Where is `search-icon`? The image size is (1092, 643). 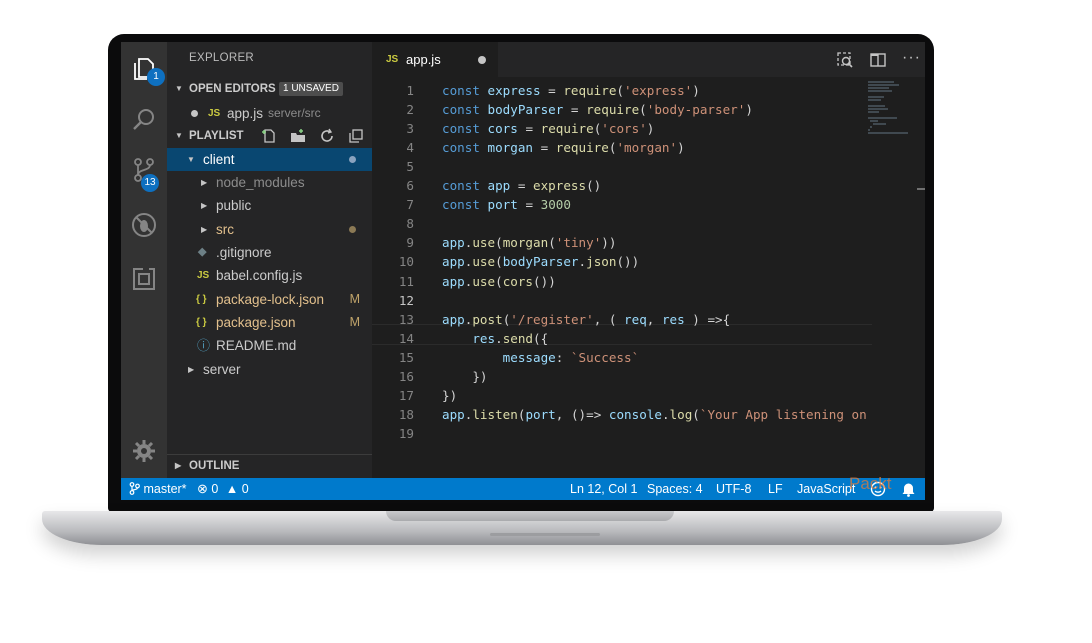 search-icon is located at coordinates (144, 120).